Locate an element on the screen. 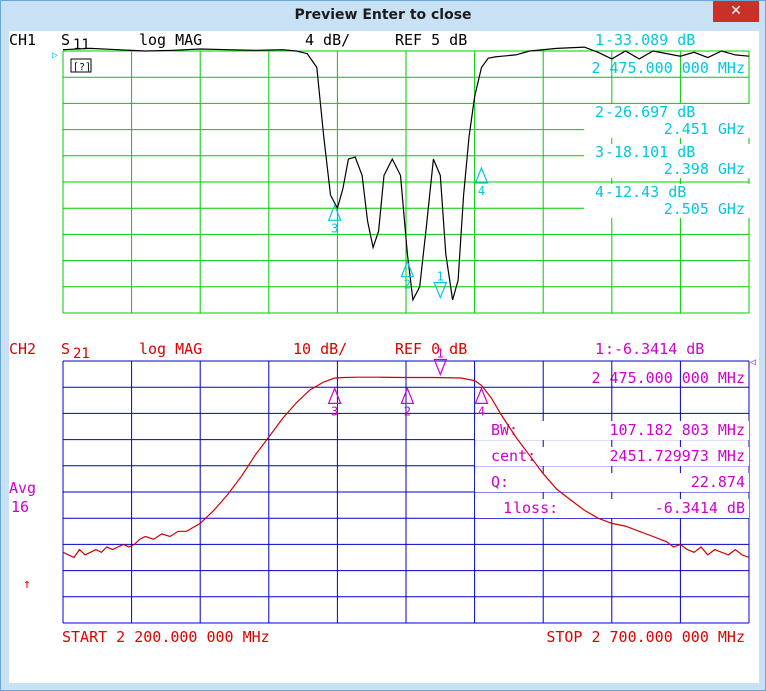  ch2-readout-value: 2451.729973 MHz is located at coordinates (677, 456).